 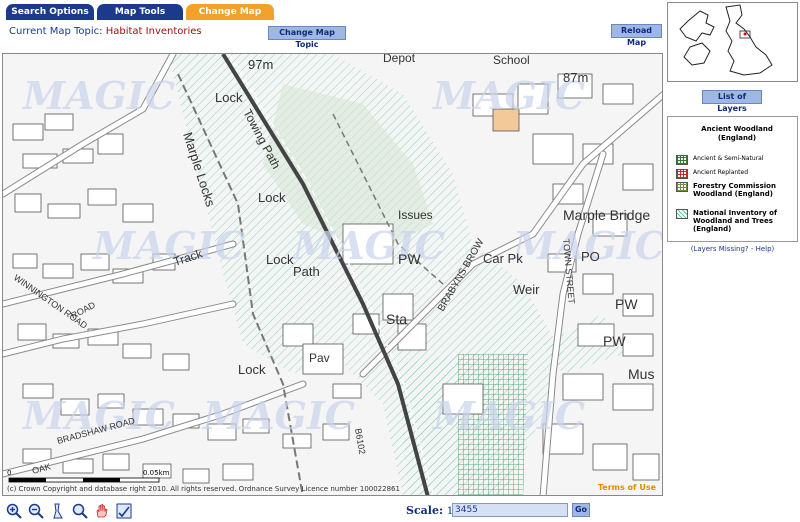 I want to click on map-label: Pav, so click(x=319, y=358).